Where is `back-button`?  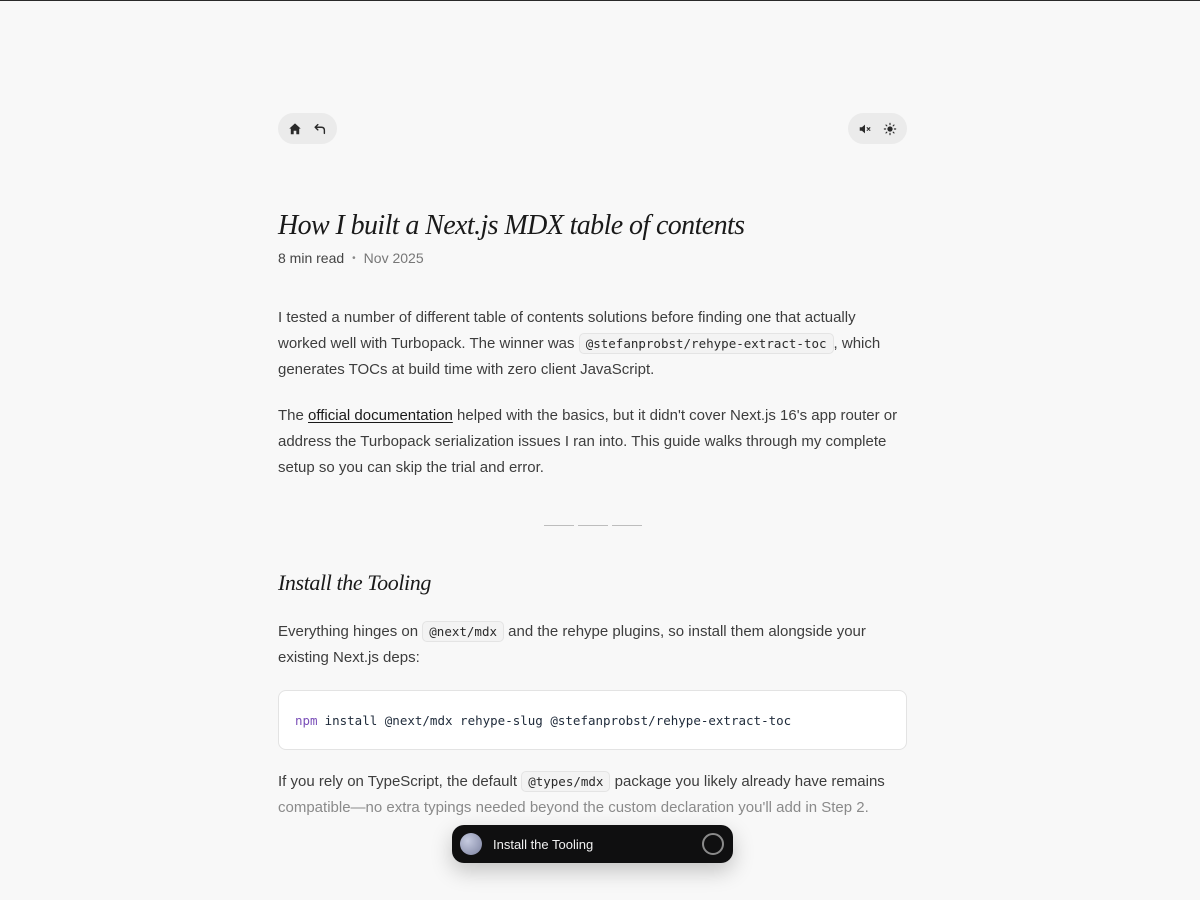 back-button is located at coordinates (320, 129).